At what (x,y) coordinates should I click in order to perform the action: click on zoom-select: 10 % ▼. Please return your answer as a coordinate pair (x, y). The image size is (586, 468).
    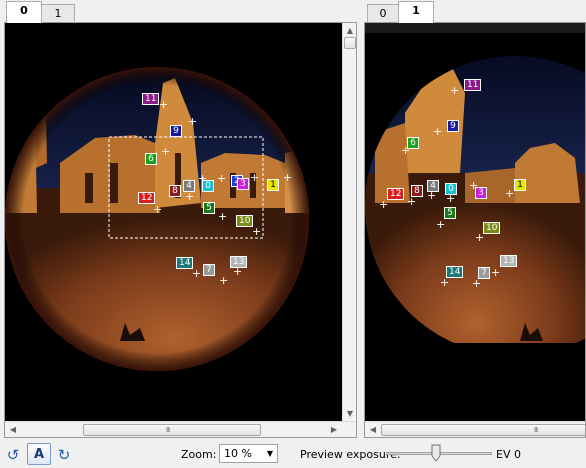
    Looking at the image, I should click on (248, 453).